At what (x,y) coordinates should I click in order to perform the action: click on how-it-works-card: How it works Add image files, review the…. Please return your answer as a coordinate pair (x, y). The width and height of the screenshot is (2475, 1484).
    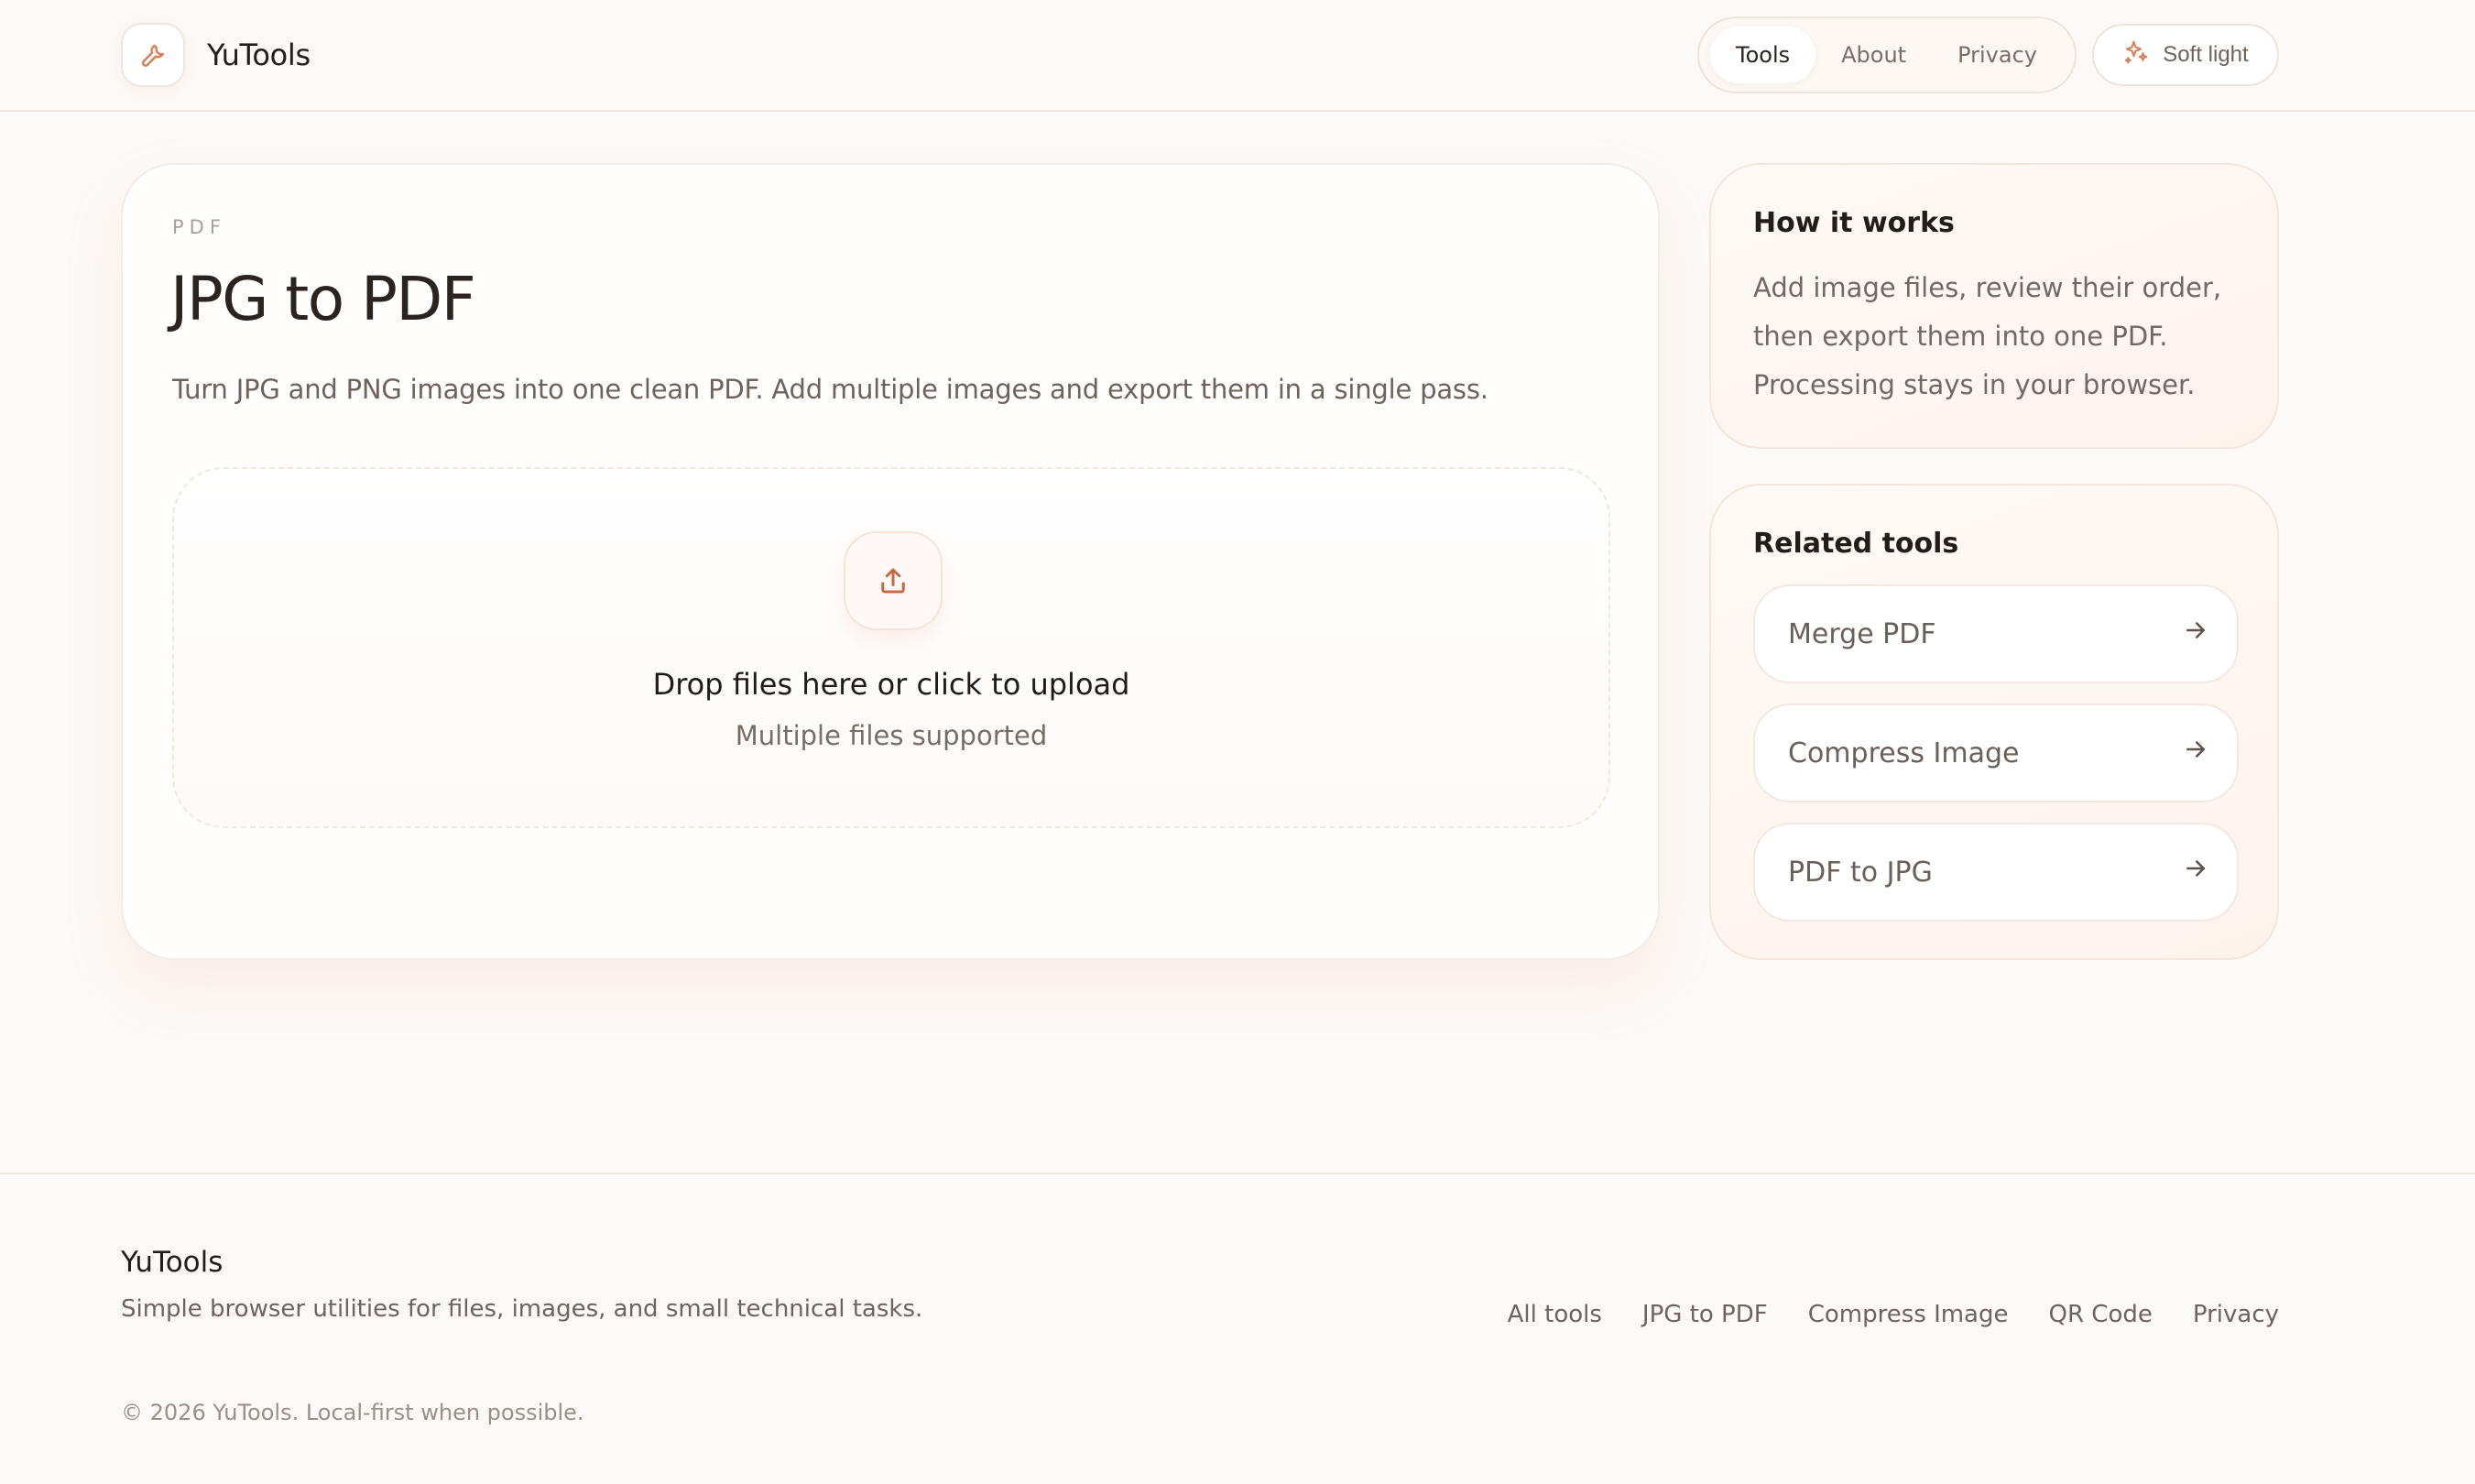
    Looking at the image, I should click on (1994, 306).